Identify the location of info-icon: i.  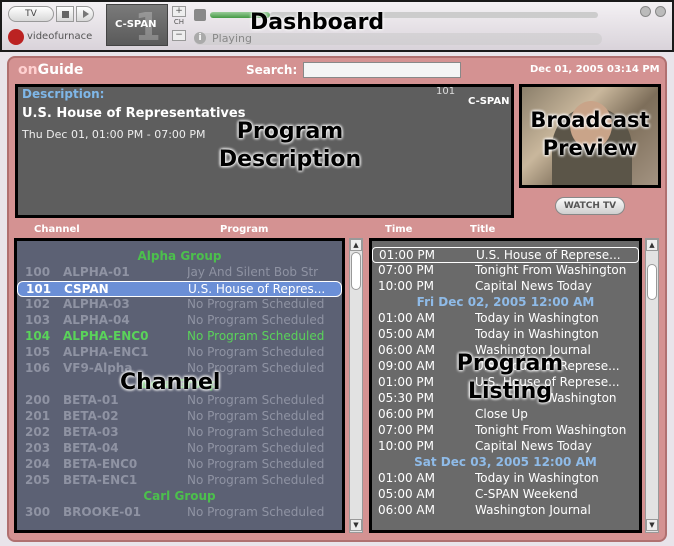
(200, 38).